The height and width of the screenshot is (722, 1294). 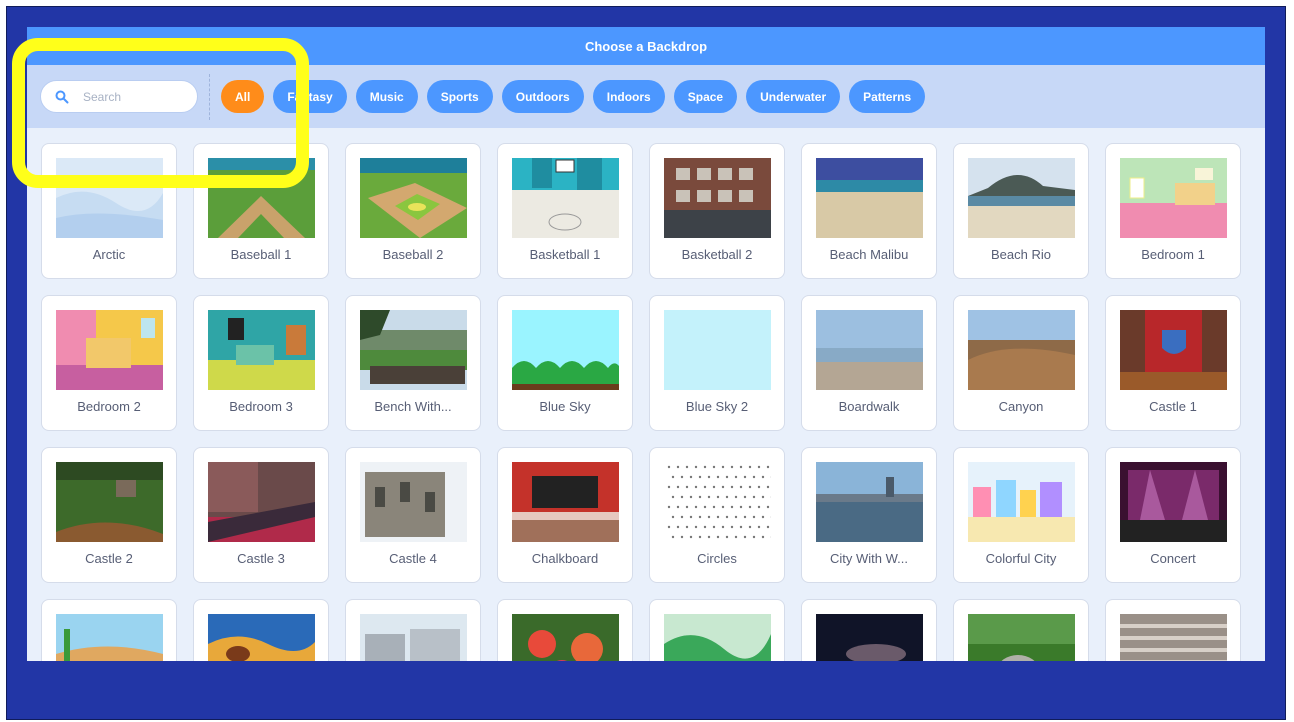 I want to click on backdrop-card-blue-sky: Blue Sky, so click(x=565, y=363).